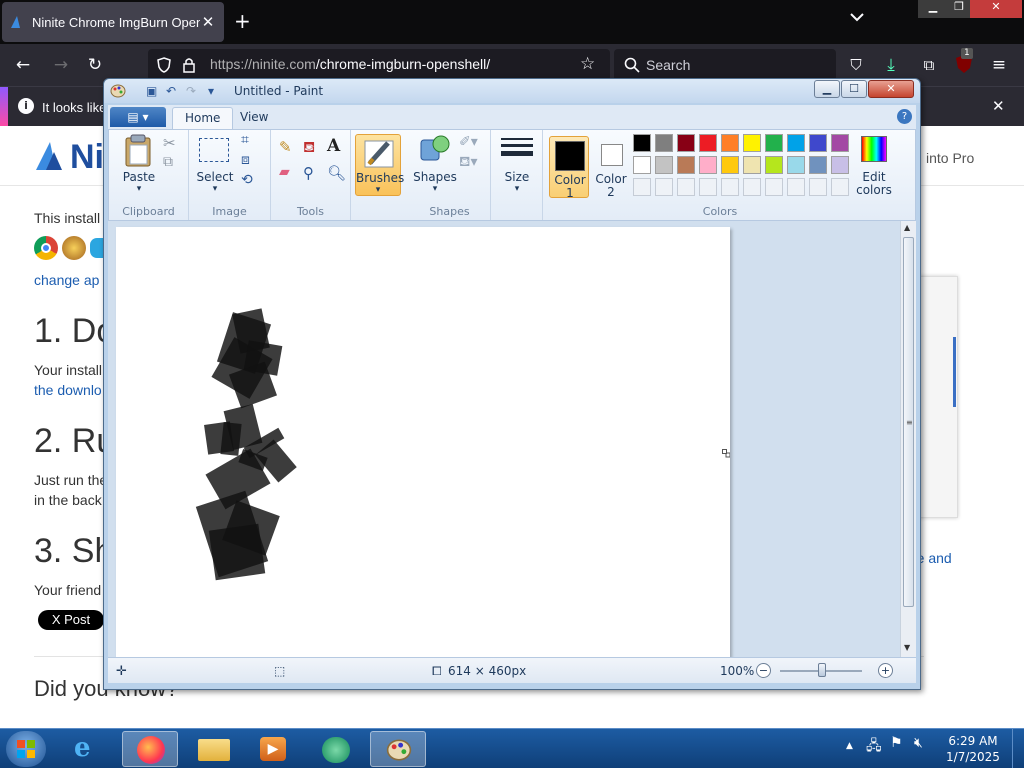 Image resolution: width=1024 pixels, height=768 pixels. Describe the element at coordinates (214, 749) in the screenshot. I see `file-explorer-icon` at that location.